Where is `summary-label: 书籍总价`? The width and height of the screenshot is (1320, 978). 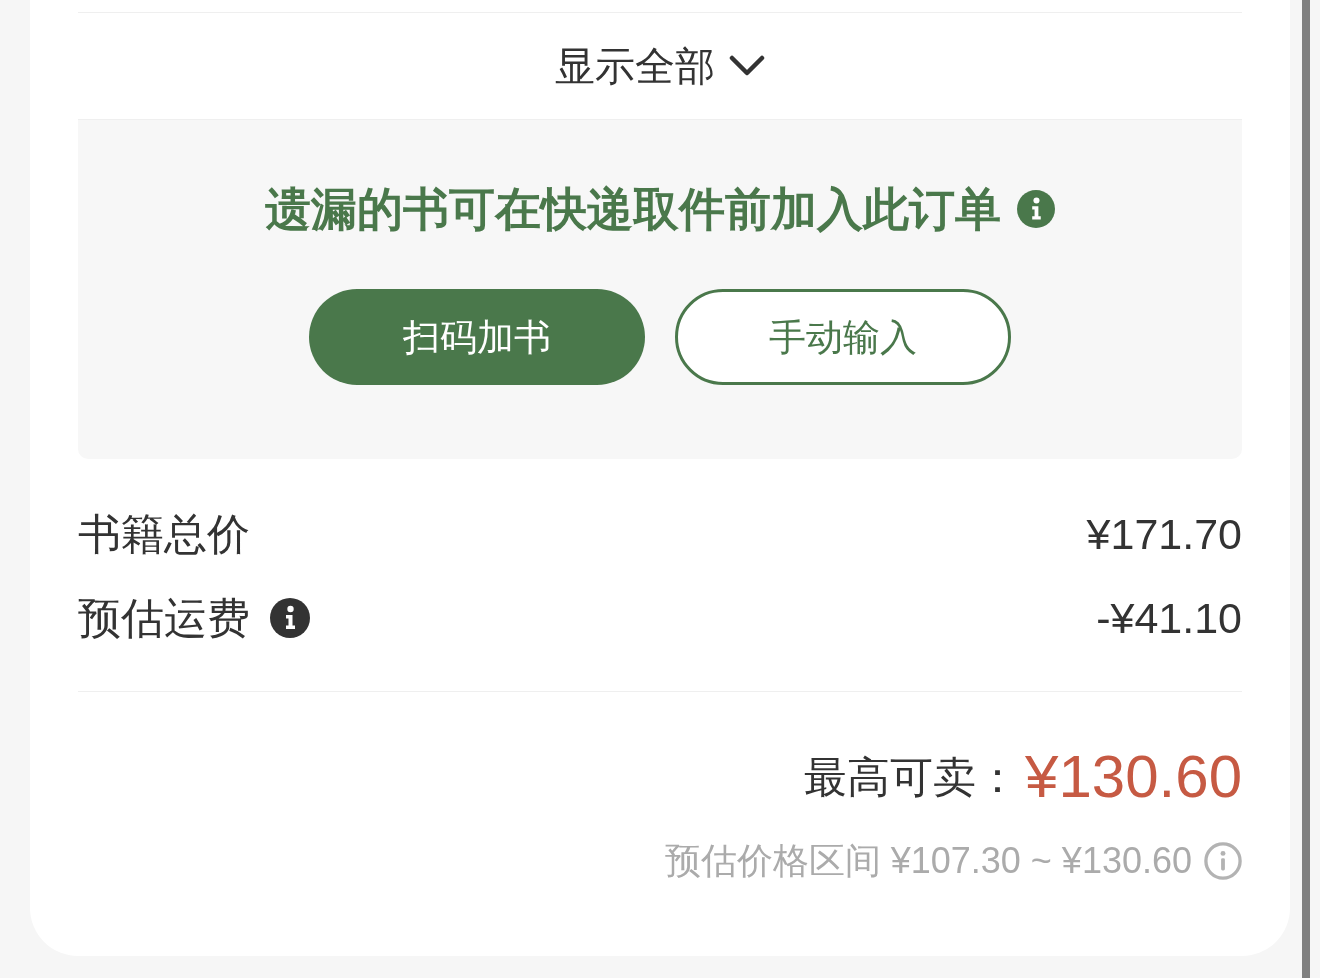 summary-label: 书籍总价 is located at coordinates (164, 534).